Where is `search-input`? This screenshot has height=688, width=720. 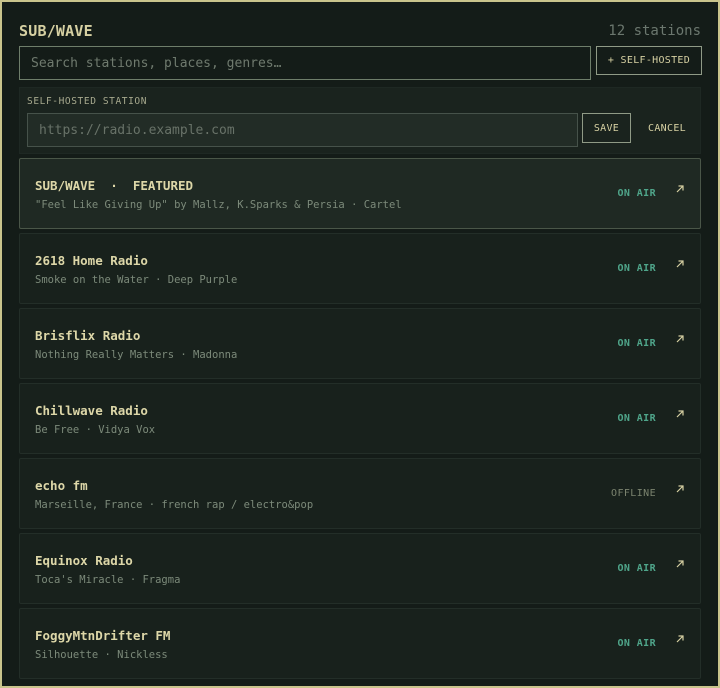
search-input is located at coordinates (305, 63).